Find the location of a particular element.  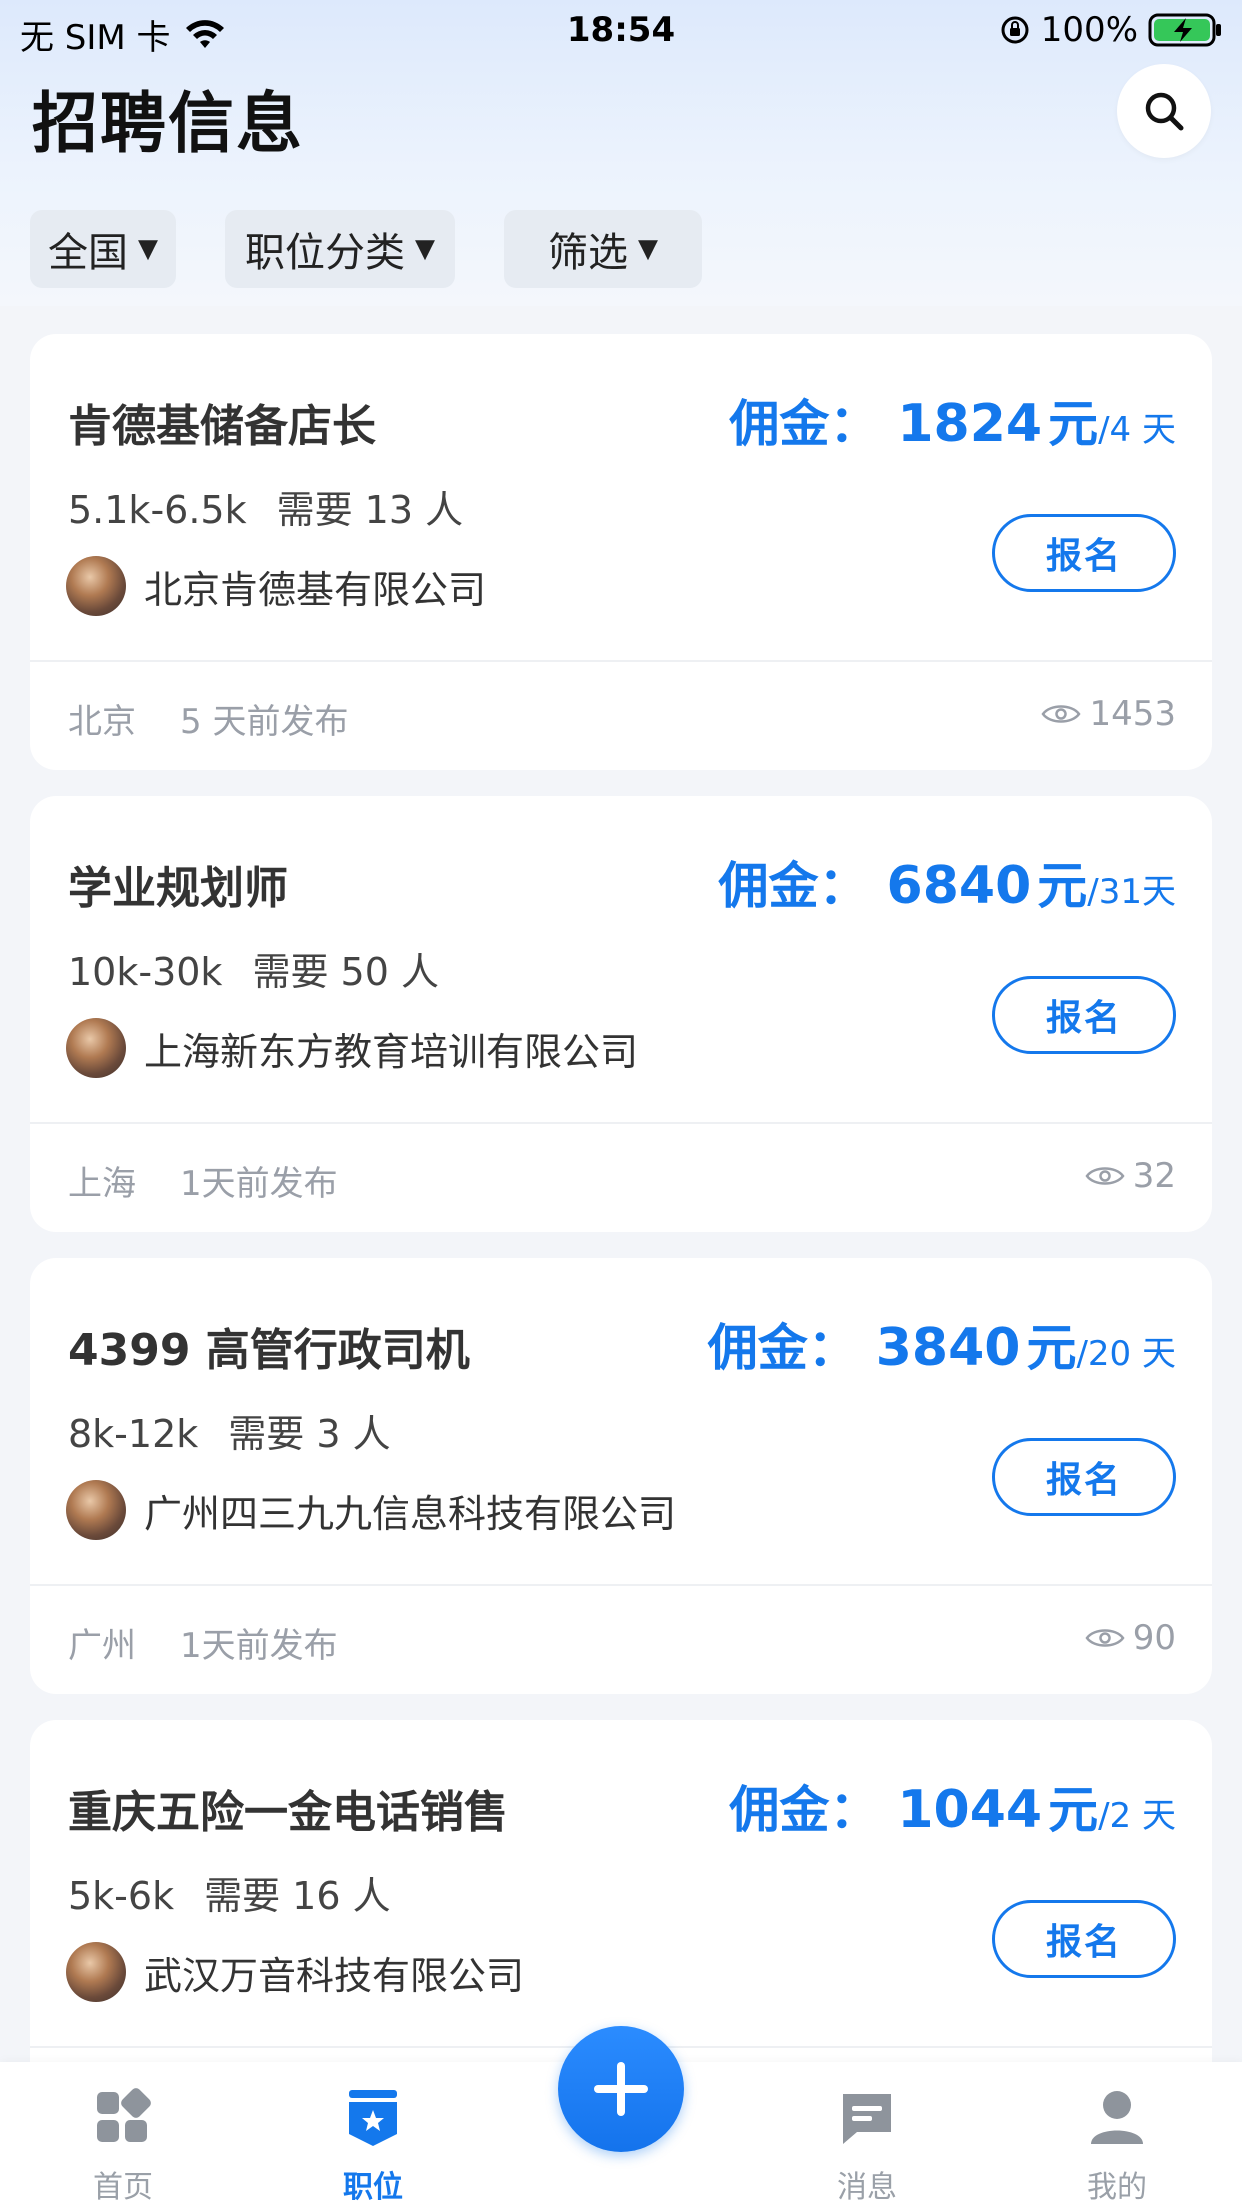

status-bar: 无 SIM 卡 18:54 100% is located at coordinates (621, 31).